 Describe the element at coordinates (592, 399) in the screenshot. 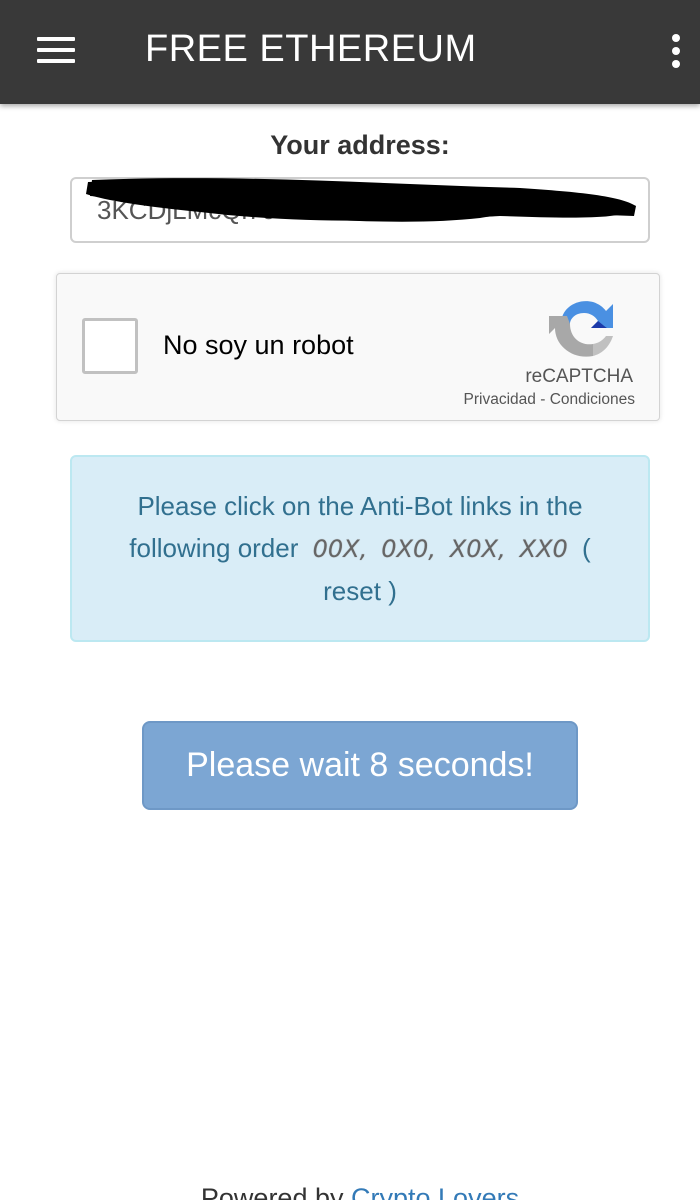

I see `terms-link: Condiciones` at that location.